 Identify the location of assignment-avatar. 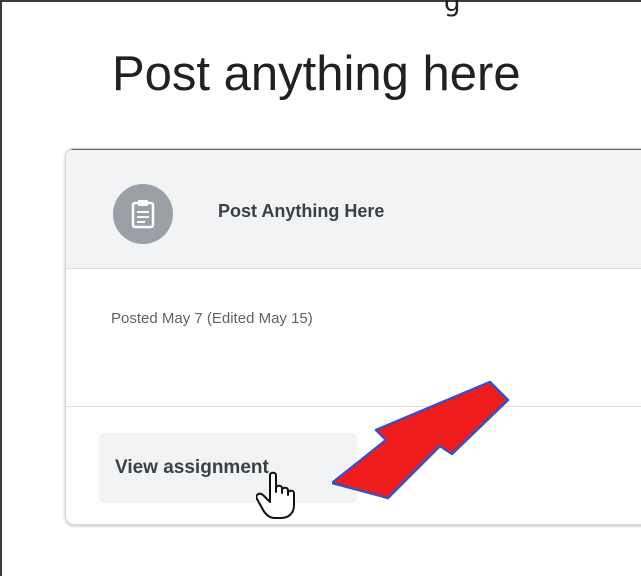
(143, 214).